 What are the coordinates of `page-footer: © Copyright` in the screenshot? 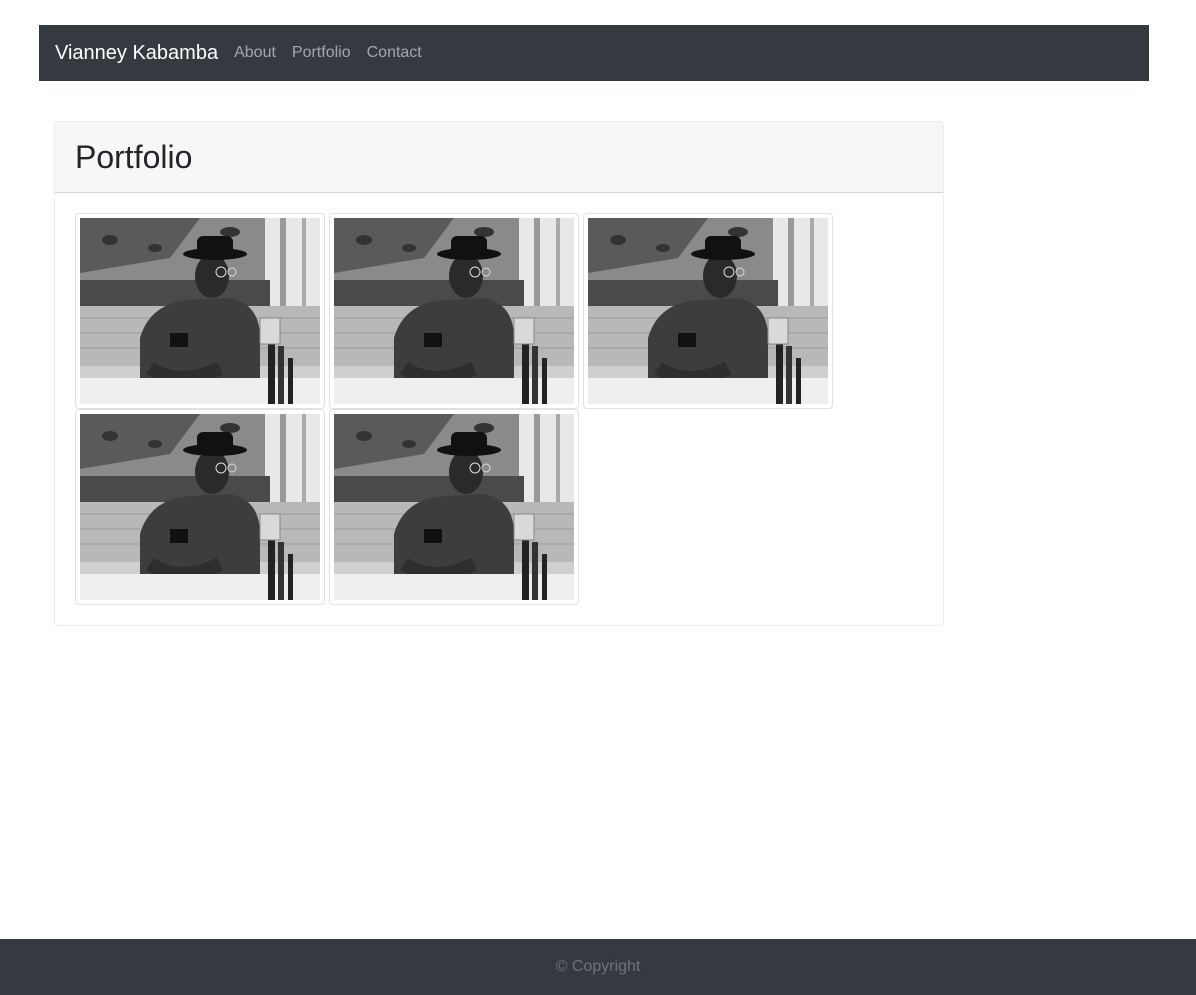 It's located at (598, 967).